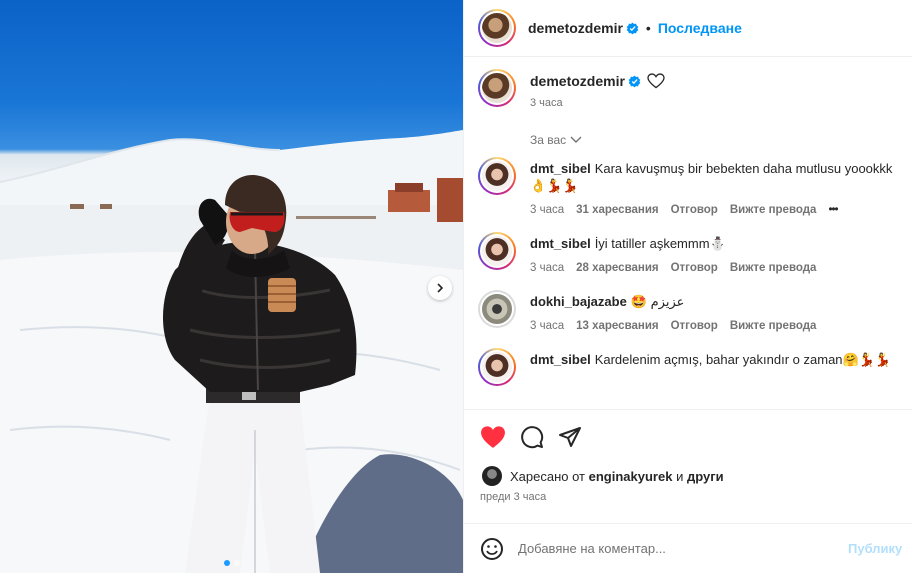  I want to click on likes-summary: Харесано от enginakyurek и други, so click(688, 476).